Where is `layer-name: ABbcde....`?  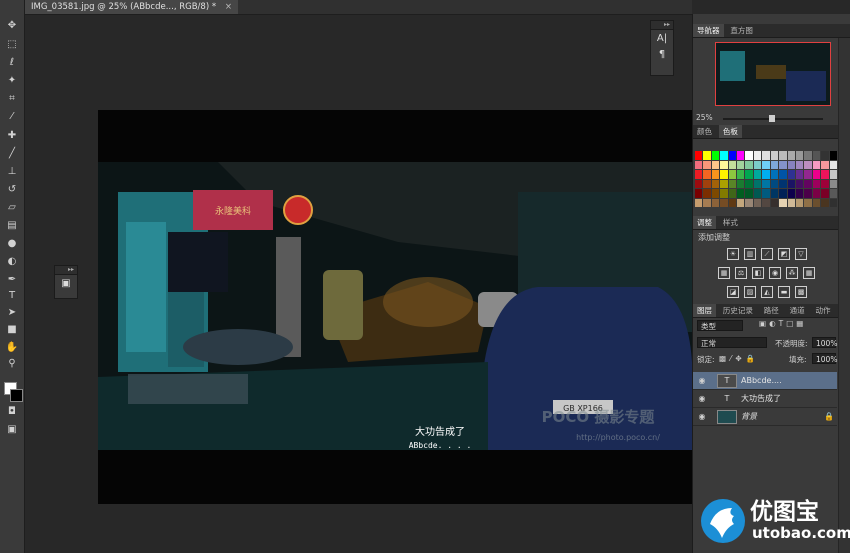
layer-name: ABbcde.... is located at coordinates (761, 380).